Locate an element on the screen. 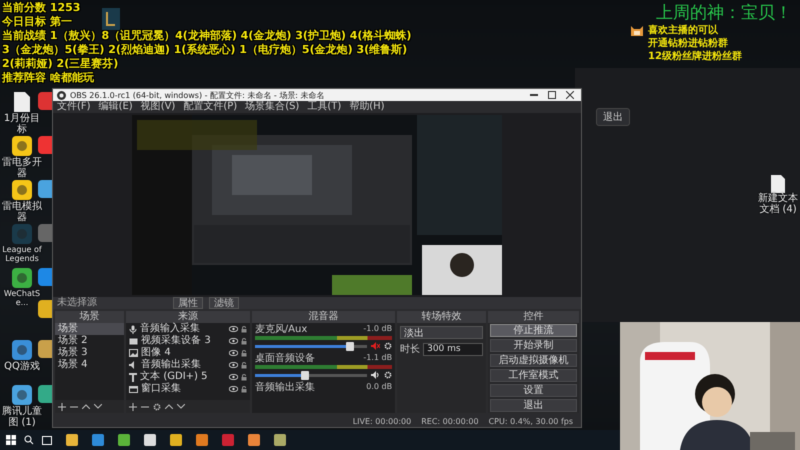 The image size is (800, 450). window-title: OBS 26.1.0-rc1 (64-bit, windows) - 配置文件: 未命名 - 场景: 未命名 is located at coordinates (198, 95).